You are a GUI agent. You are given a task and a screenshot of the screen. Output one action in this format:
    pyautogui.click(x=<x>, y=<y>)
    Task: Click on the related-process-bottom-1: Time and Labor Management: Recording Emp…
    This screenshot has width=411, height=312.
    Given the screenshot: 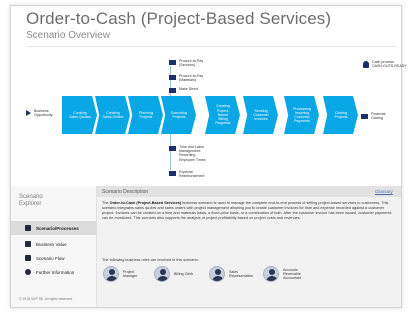 What is the action you would take?
    pyautogui.click(x=187, y=153)
    